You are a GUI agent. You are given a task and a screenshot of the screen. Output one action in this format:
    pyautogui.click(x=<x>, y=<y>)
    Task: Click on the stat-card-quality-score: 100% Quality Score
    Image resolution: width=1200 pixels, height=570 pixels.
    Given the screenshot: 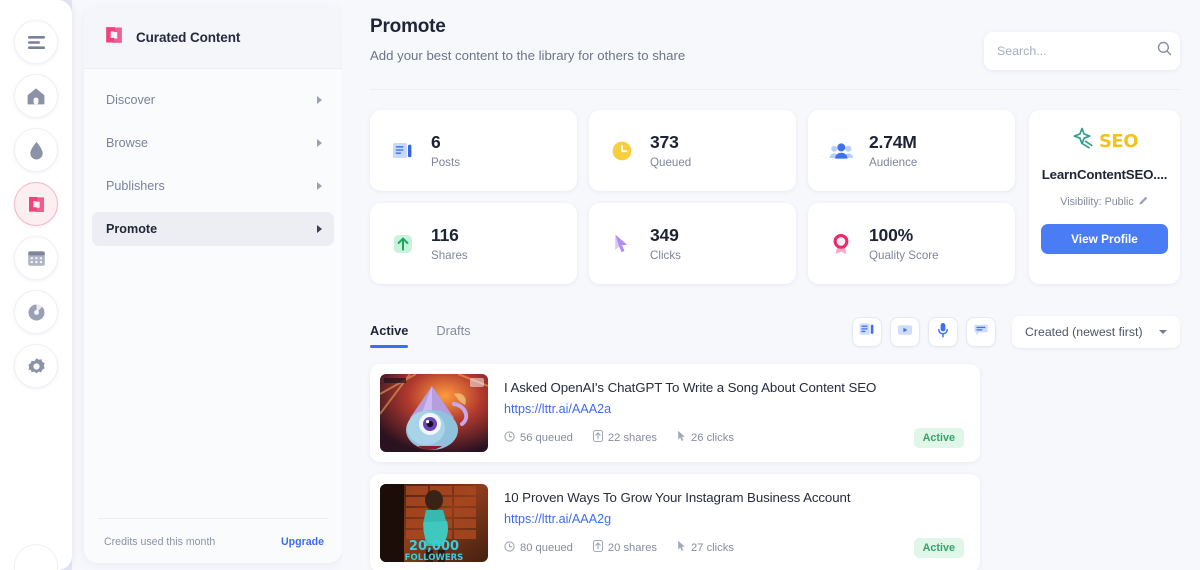 What is the action you would take?
    pyautogui.click(x=911, y=243)
    